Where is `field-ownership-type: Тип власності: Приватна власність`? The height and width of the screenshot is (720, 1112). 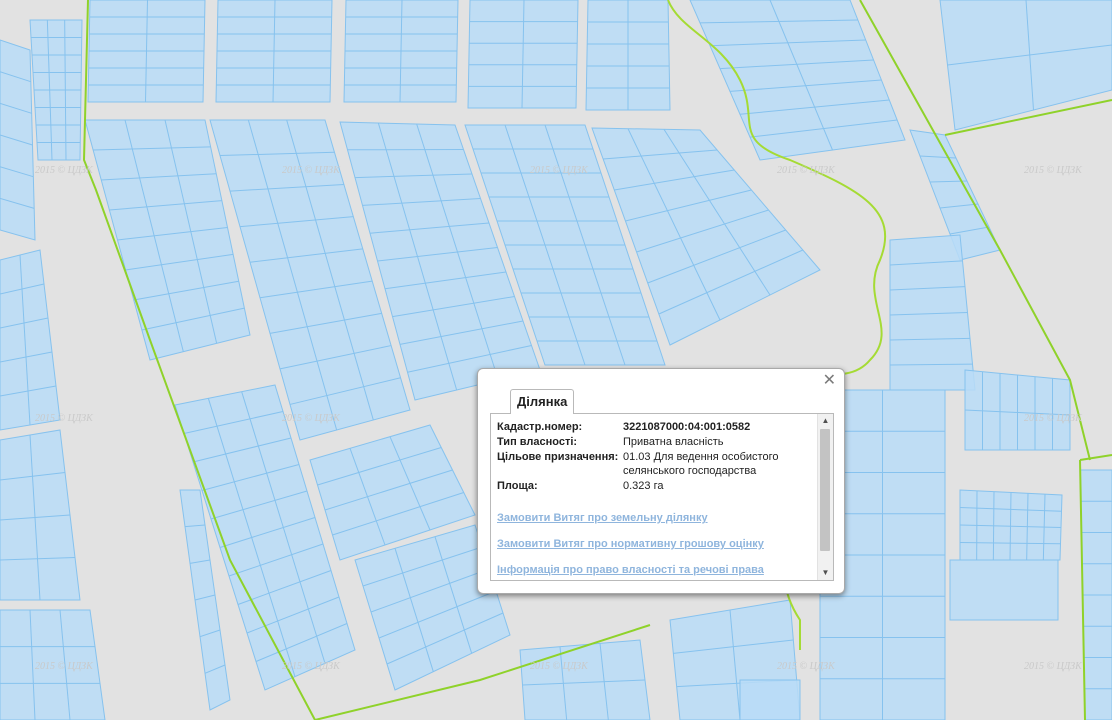 field-ownership-type: Тип власності: Приватна власність is located at coordinates (656, 442).